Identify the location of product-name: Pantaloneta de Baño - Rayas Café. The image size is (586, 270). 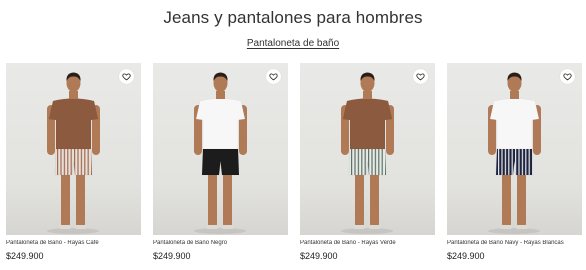
(73, 243).